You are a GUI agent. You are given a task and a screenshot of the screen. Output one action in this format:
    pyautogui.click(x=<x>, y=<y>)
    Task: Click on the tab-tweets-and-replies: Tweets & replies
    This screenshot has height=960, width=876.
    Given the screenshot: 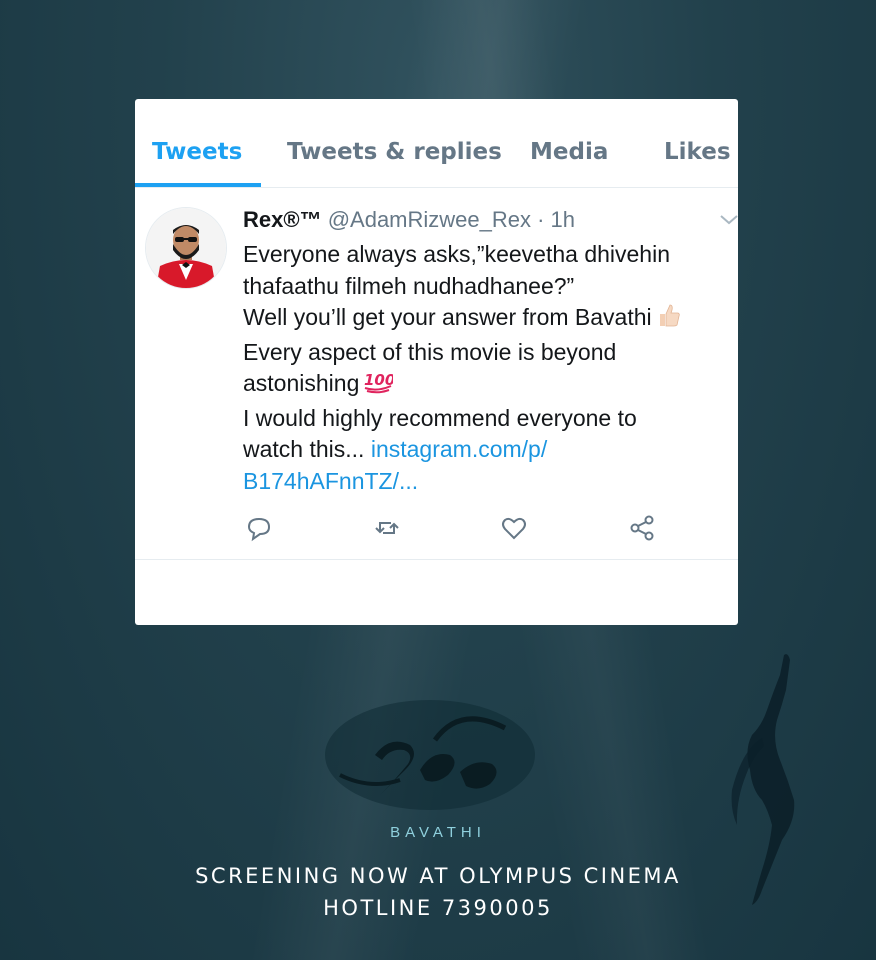 What is the action you would take?
    pyautogui.click(x=394, y=152)
    